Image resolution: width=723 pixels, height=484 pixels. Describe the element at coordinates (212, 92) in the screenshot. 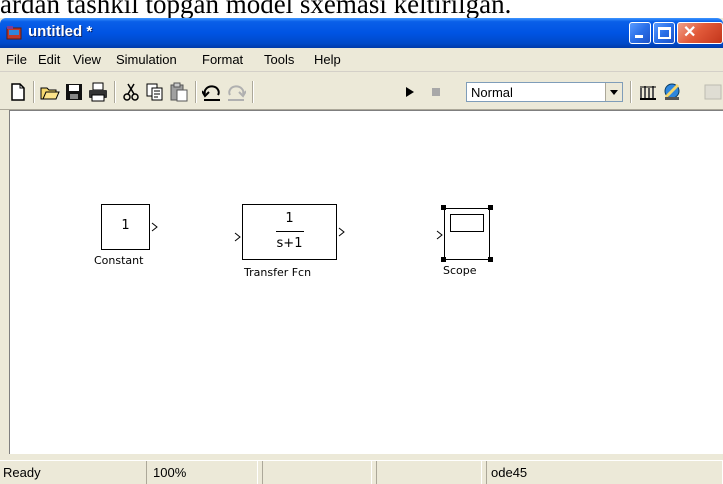

I see `undo-icon` at that location.